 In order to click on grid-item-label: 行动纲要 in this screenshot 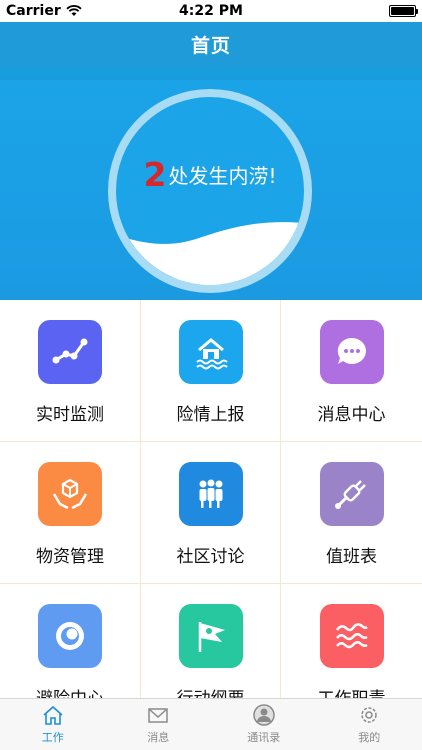, I will do `click(210, 691)`.